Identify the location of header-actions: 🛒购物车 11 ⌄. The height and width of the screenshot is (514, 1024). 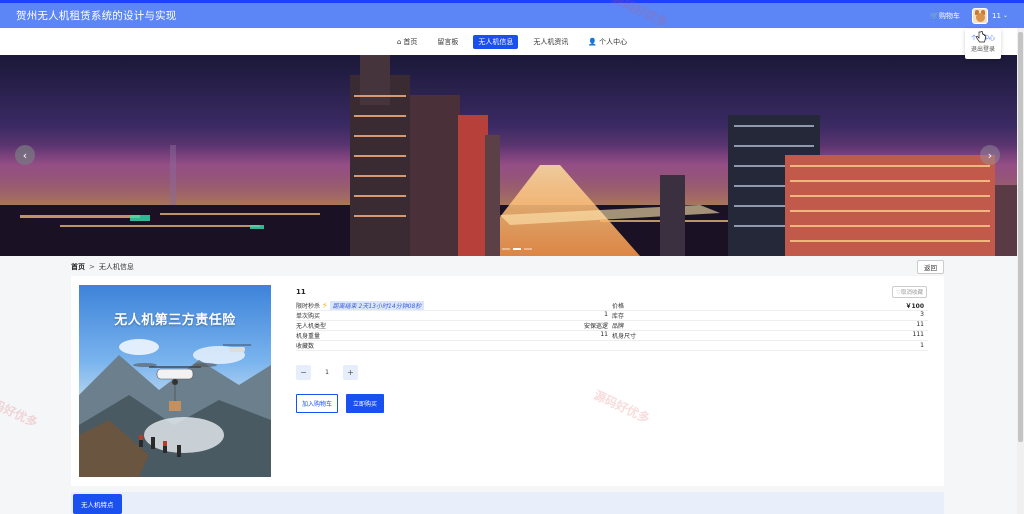
(969, 15).